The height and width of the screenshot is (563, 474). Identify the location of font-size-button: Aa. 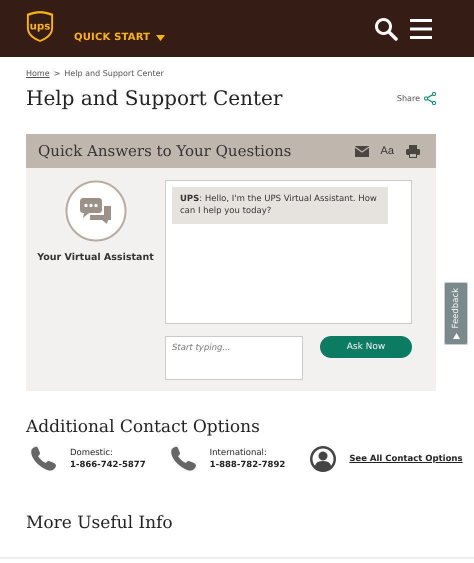
(387, 151).